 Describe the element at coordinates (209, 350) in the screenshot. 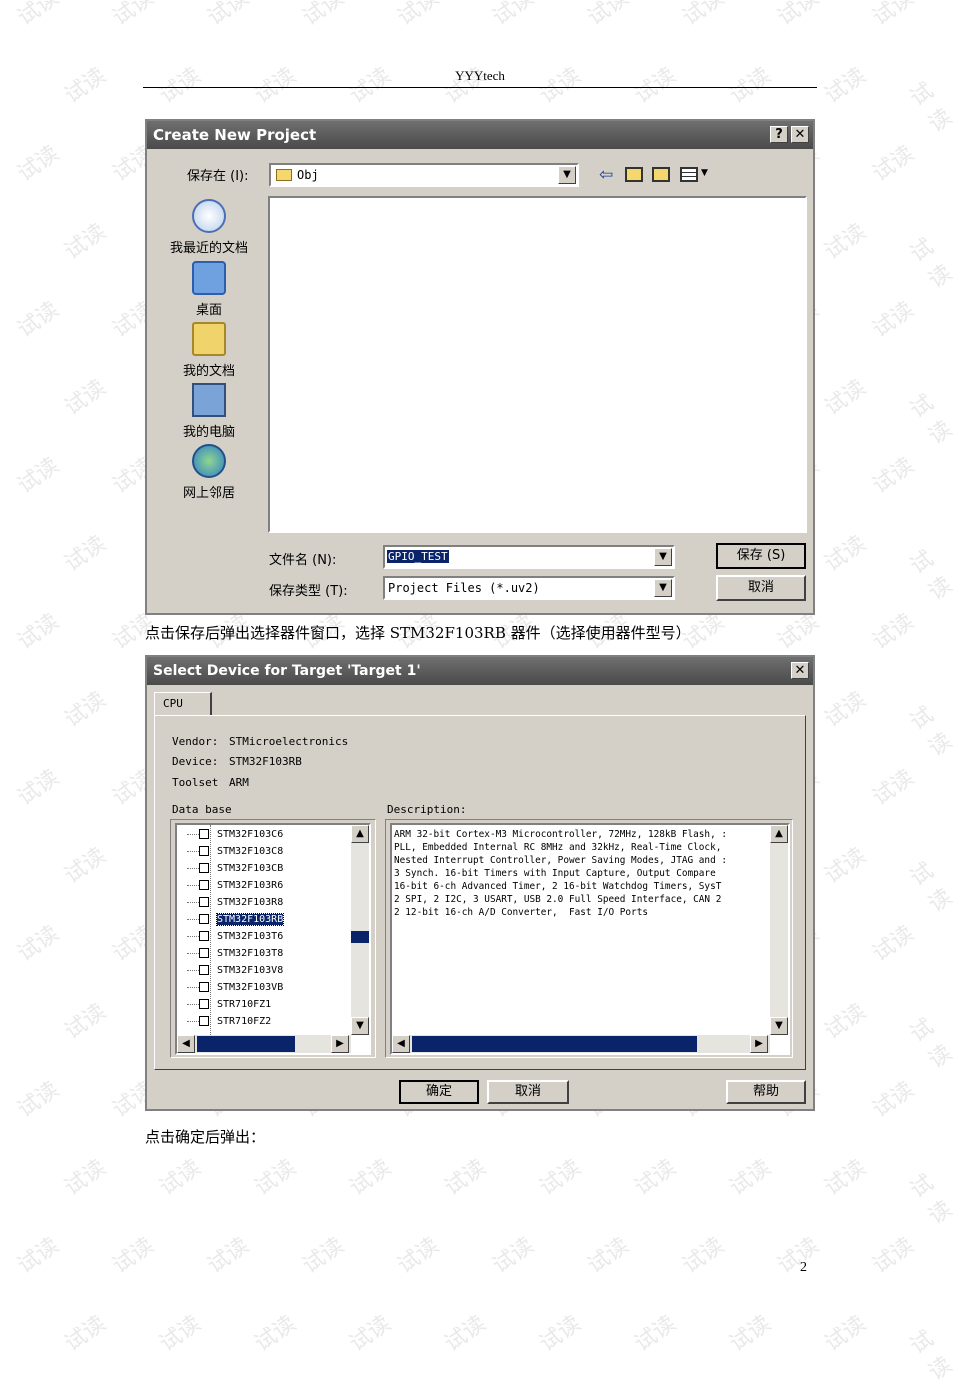

I see `place-my-documents: 我的文档` at that location.